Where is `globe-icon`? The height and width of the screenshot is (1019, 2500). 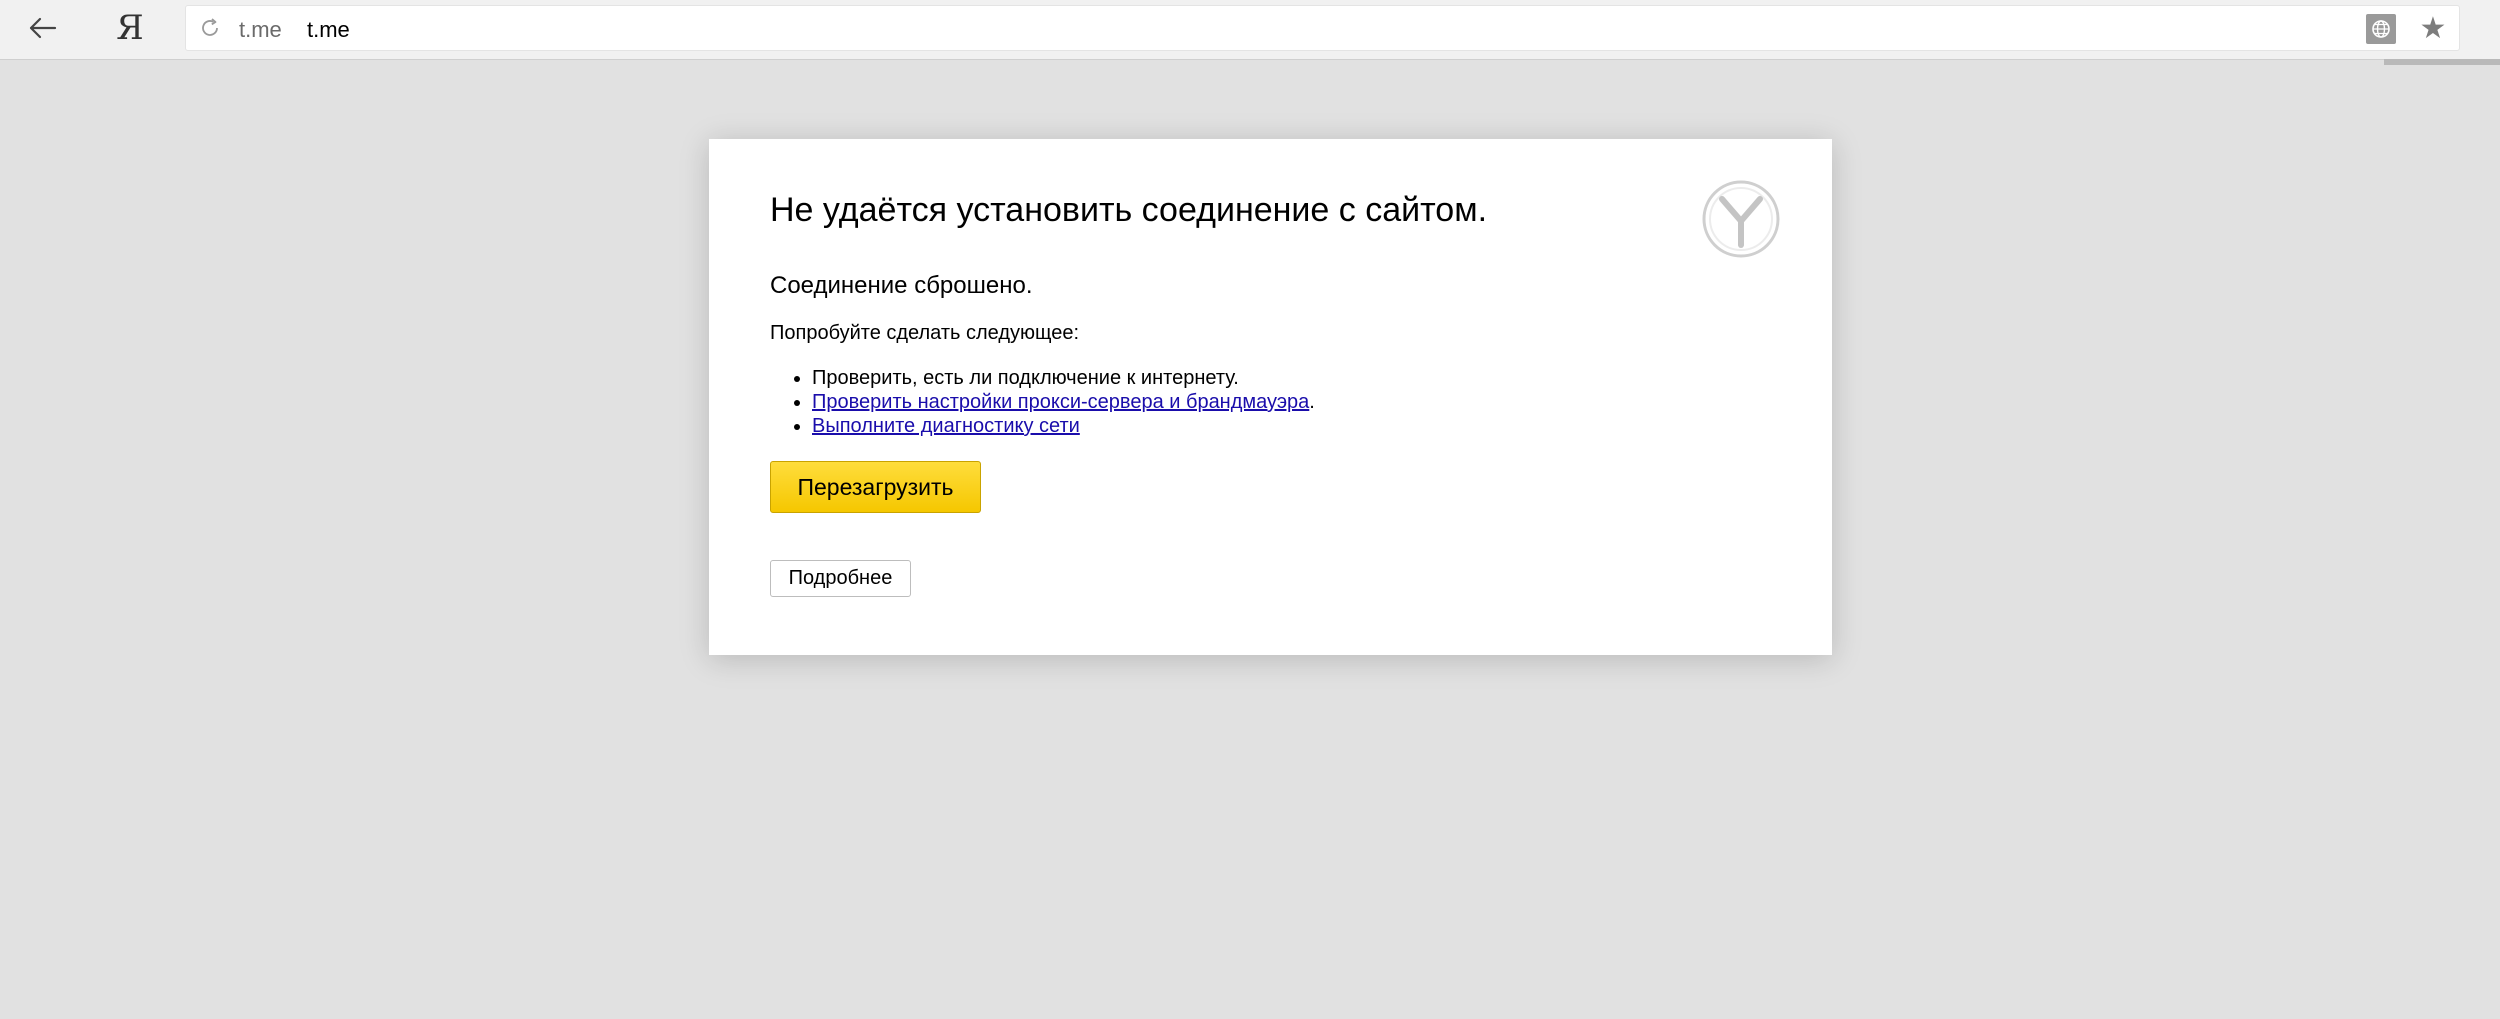
globe-icon is located at coordinates (2381, 29).